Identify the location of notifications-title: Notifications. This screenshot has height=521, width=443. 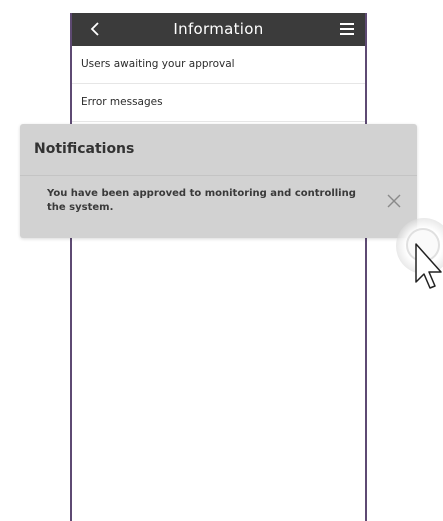
(218, 150).